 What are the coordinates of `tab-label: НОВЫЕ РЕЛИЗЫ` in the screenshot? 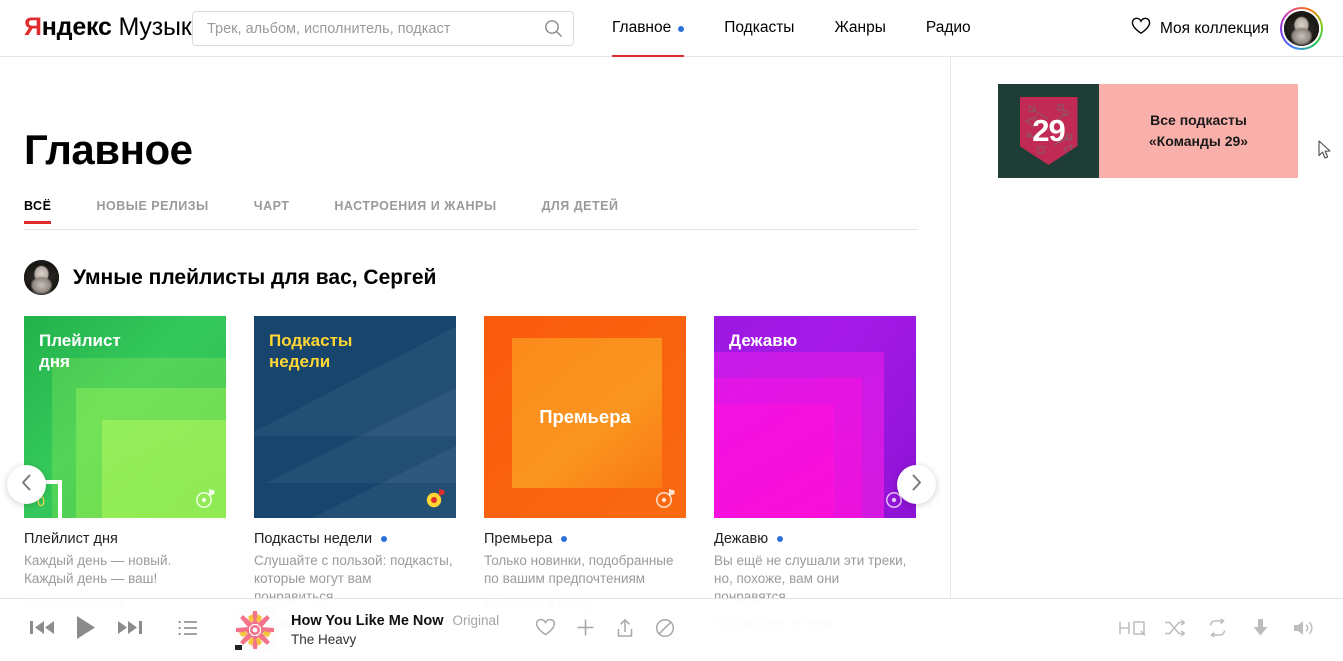 It's located at (152, 206).